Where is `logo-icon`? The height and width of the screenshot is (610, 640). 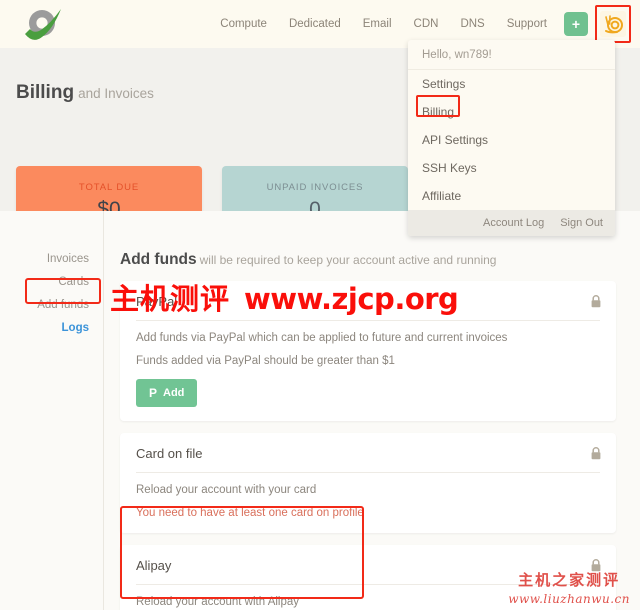
logo-icon is located at coordinates (43, 24).